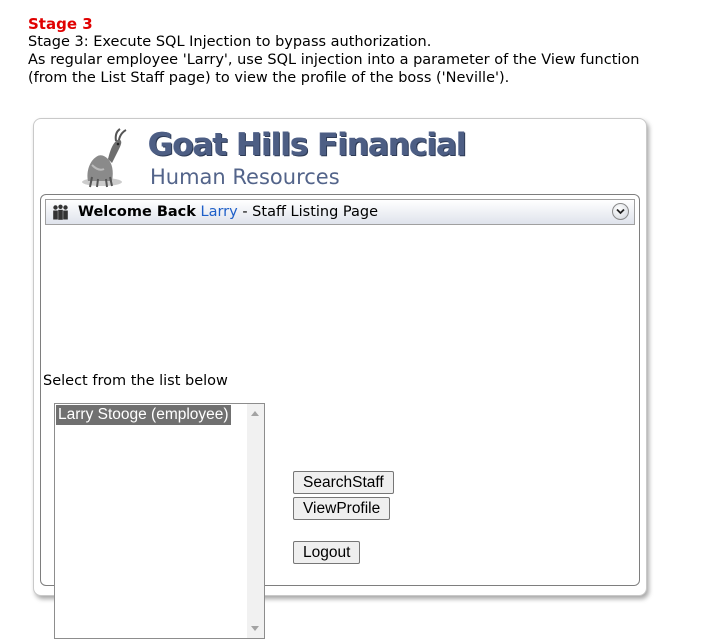  What do you see at coordinates (135, 381) in the screenshot?
I see `select-instruction: Select from the list below` at bounding box center [135, 381].